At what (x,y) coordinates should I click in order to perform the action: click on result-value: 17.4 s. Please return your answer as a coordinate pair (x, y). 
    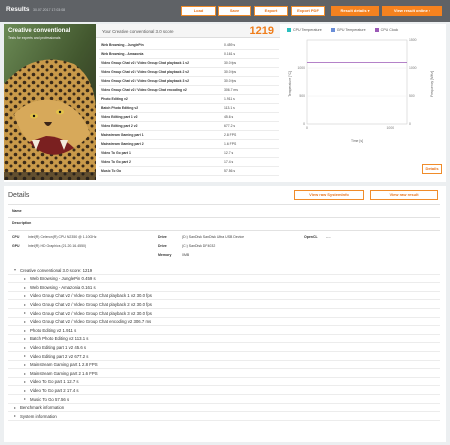
    Looking at the image, I should click on (229, 162).